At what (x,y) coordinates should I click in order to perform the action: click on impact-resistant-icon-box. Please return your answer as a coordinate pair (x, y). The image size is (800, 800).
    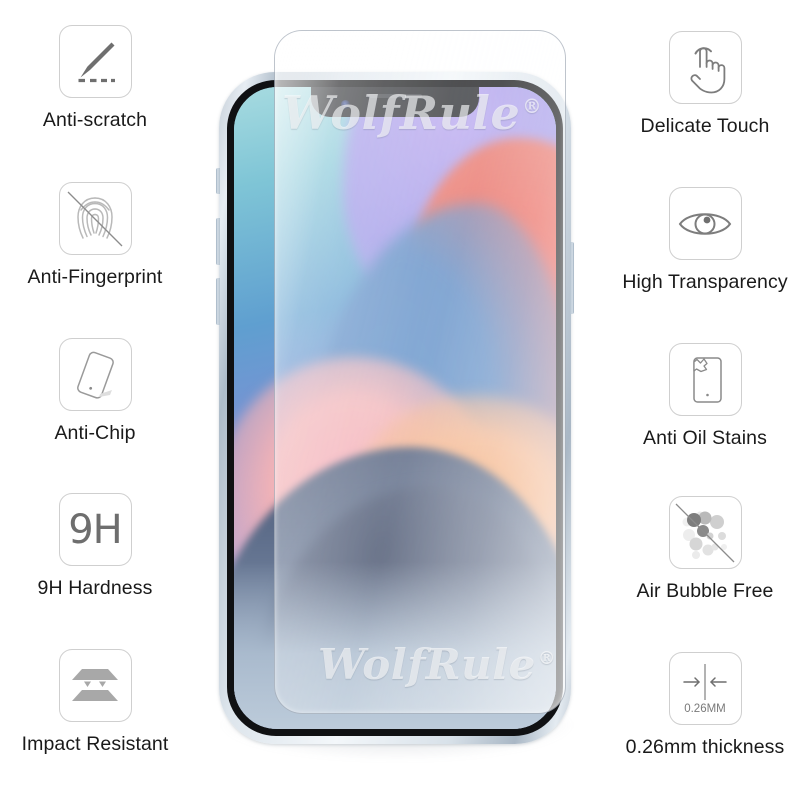
    Looking at the image, I should click on (95, 685).